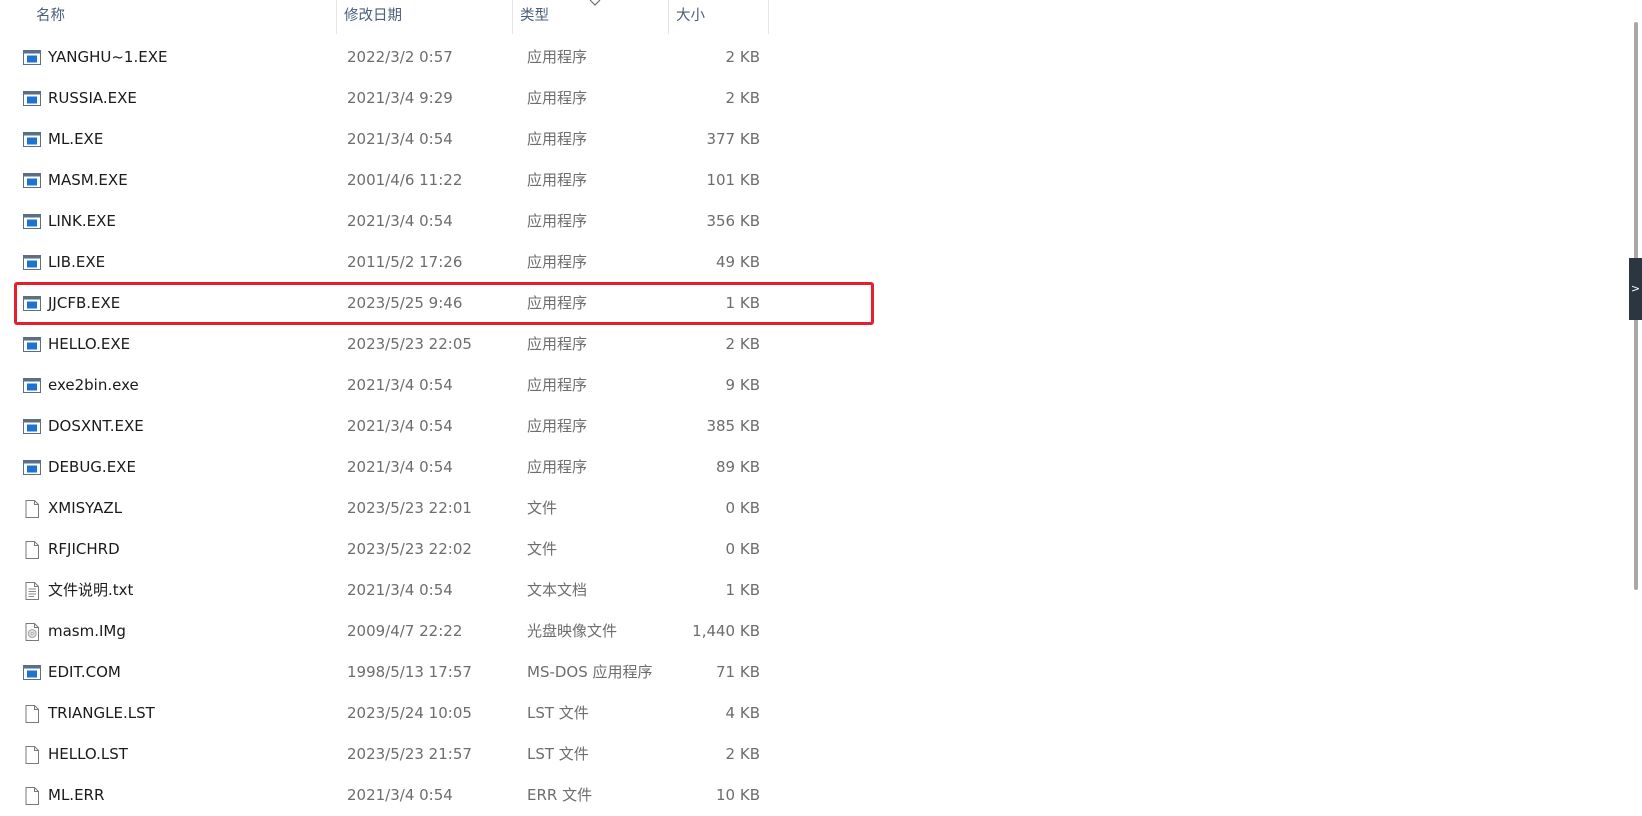 The image size is (1642, 816). Describe the element at coordinates (733, 139) in the screenshot. I see `file-size: 377 KB` at that location.